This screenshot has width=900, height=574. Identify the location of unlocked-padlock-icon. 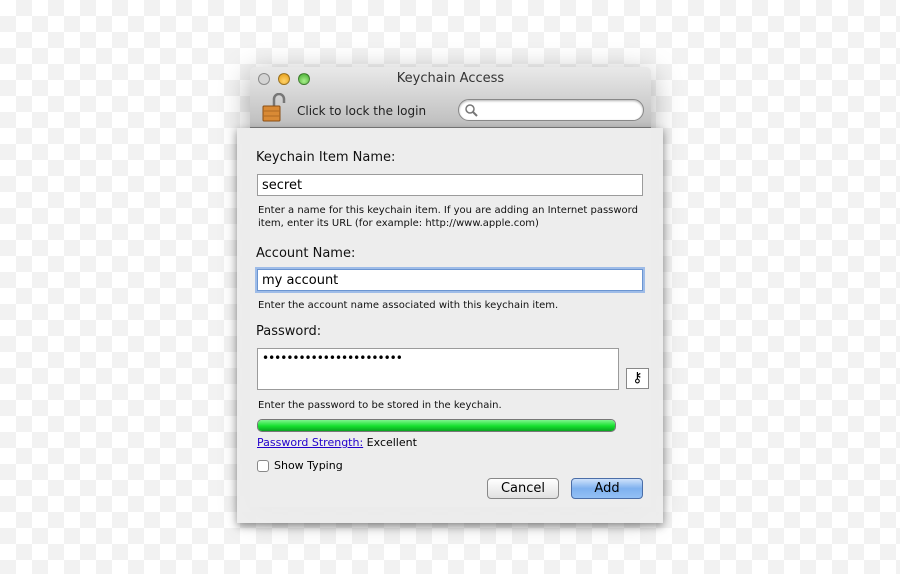
(274, 107).